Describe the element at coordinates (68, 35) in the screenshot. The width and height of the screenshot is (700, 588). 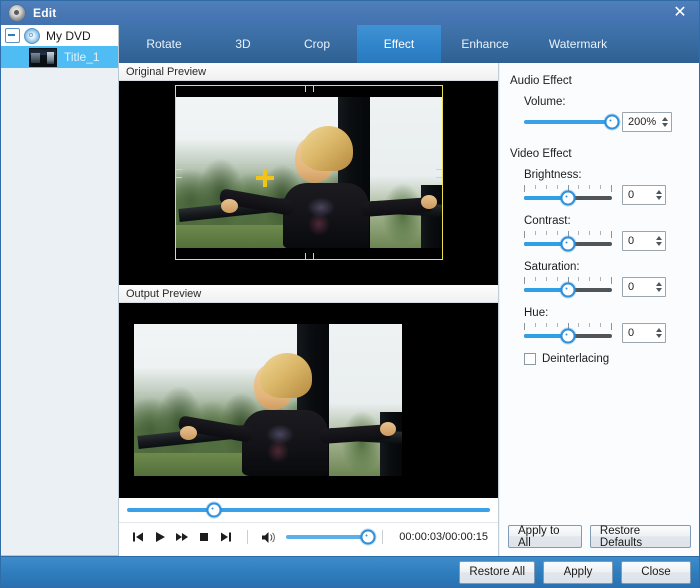
I see `tree-item-label: My DVD` at that location.